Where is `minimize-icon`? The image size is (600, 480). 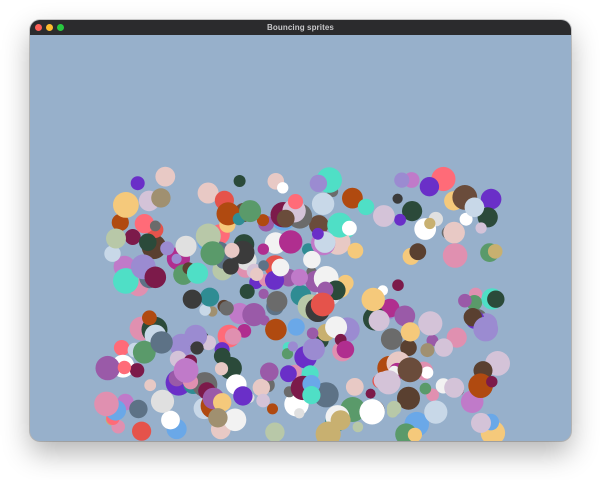
minimize-icon is located at coordinates (49, 27).